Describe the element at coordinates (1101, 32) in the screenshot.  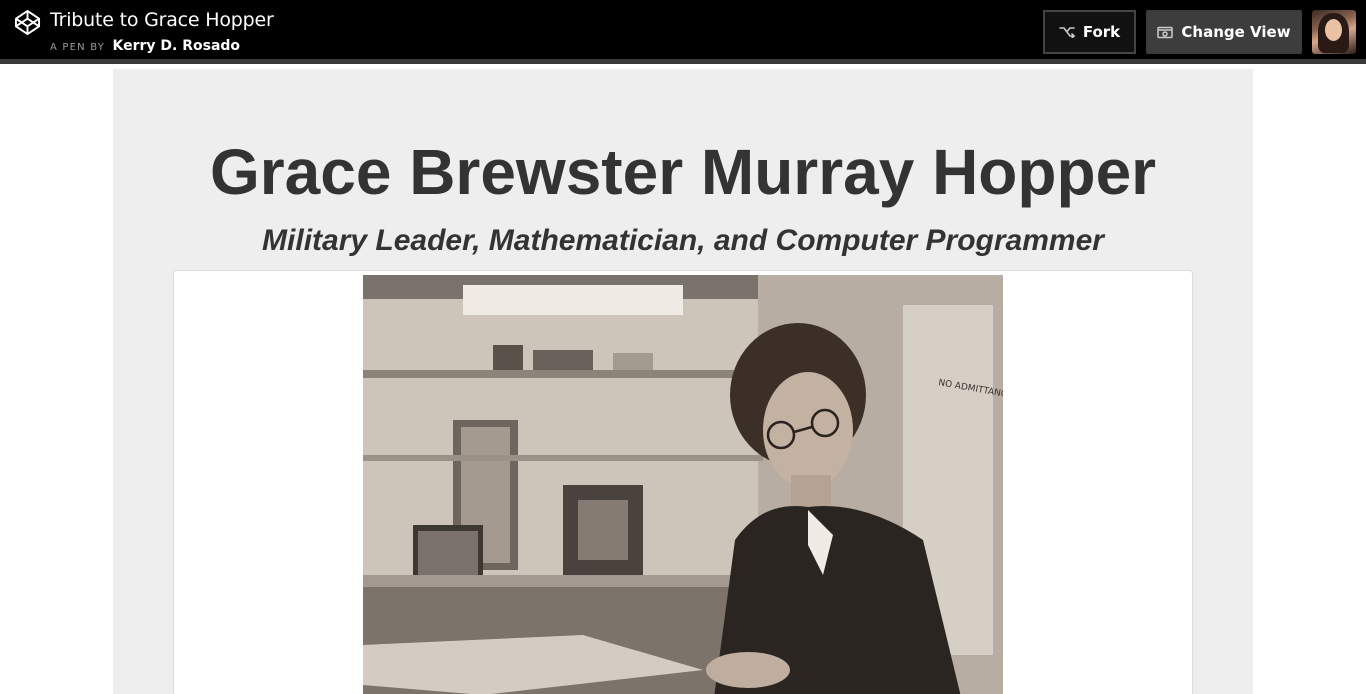
I see `fork-label: Fork` at that location.